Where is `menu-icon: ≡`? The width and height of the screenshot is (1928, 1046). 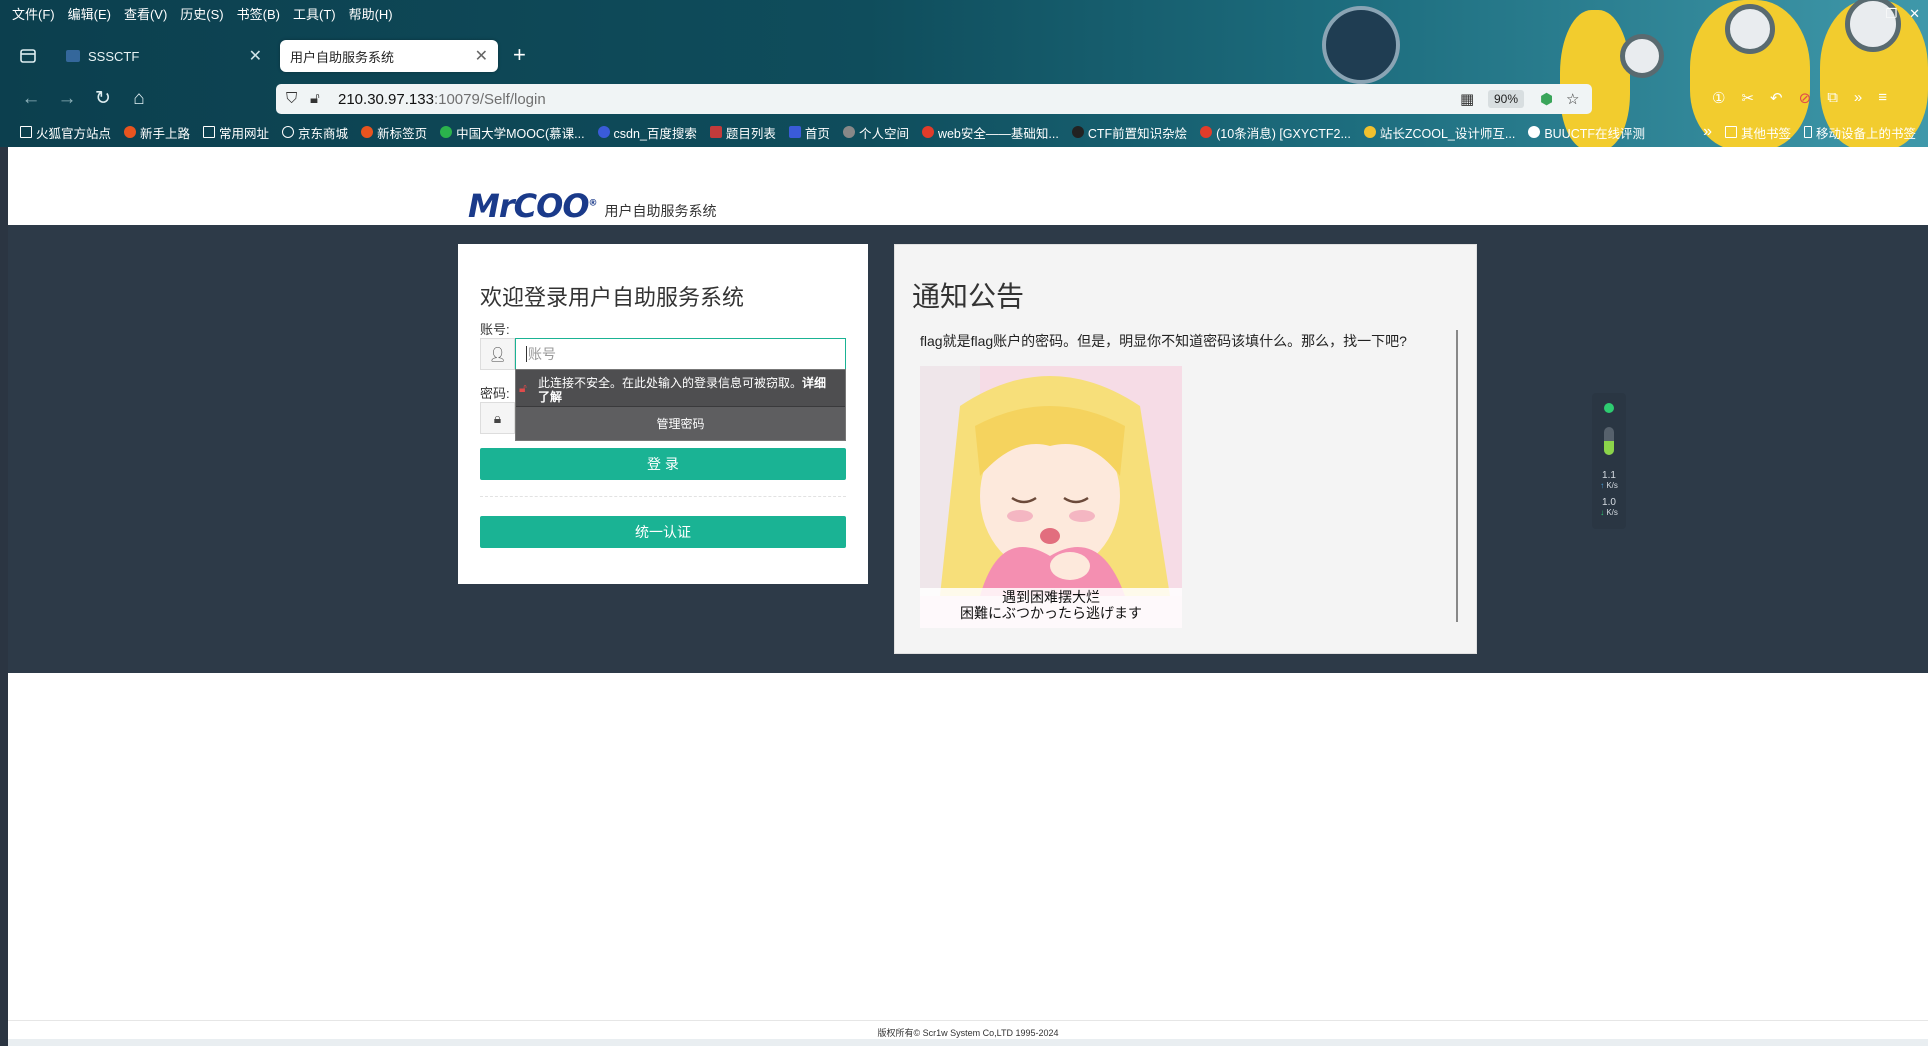 menu-icon: ≡ is located at coordinates (1882, 98).